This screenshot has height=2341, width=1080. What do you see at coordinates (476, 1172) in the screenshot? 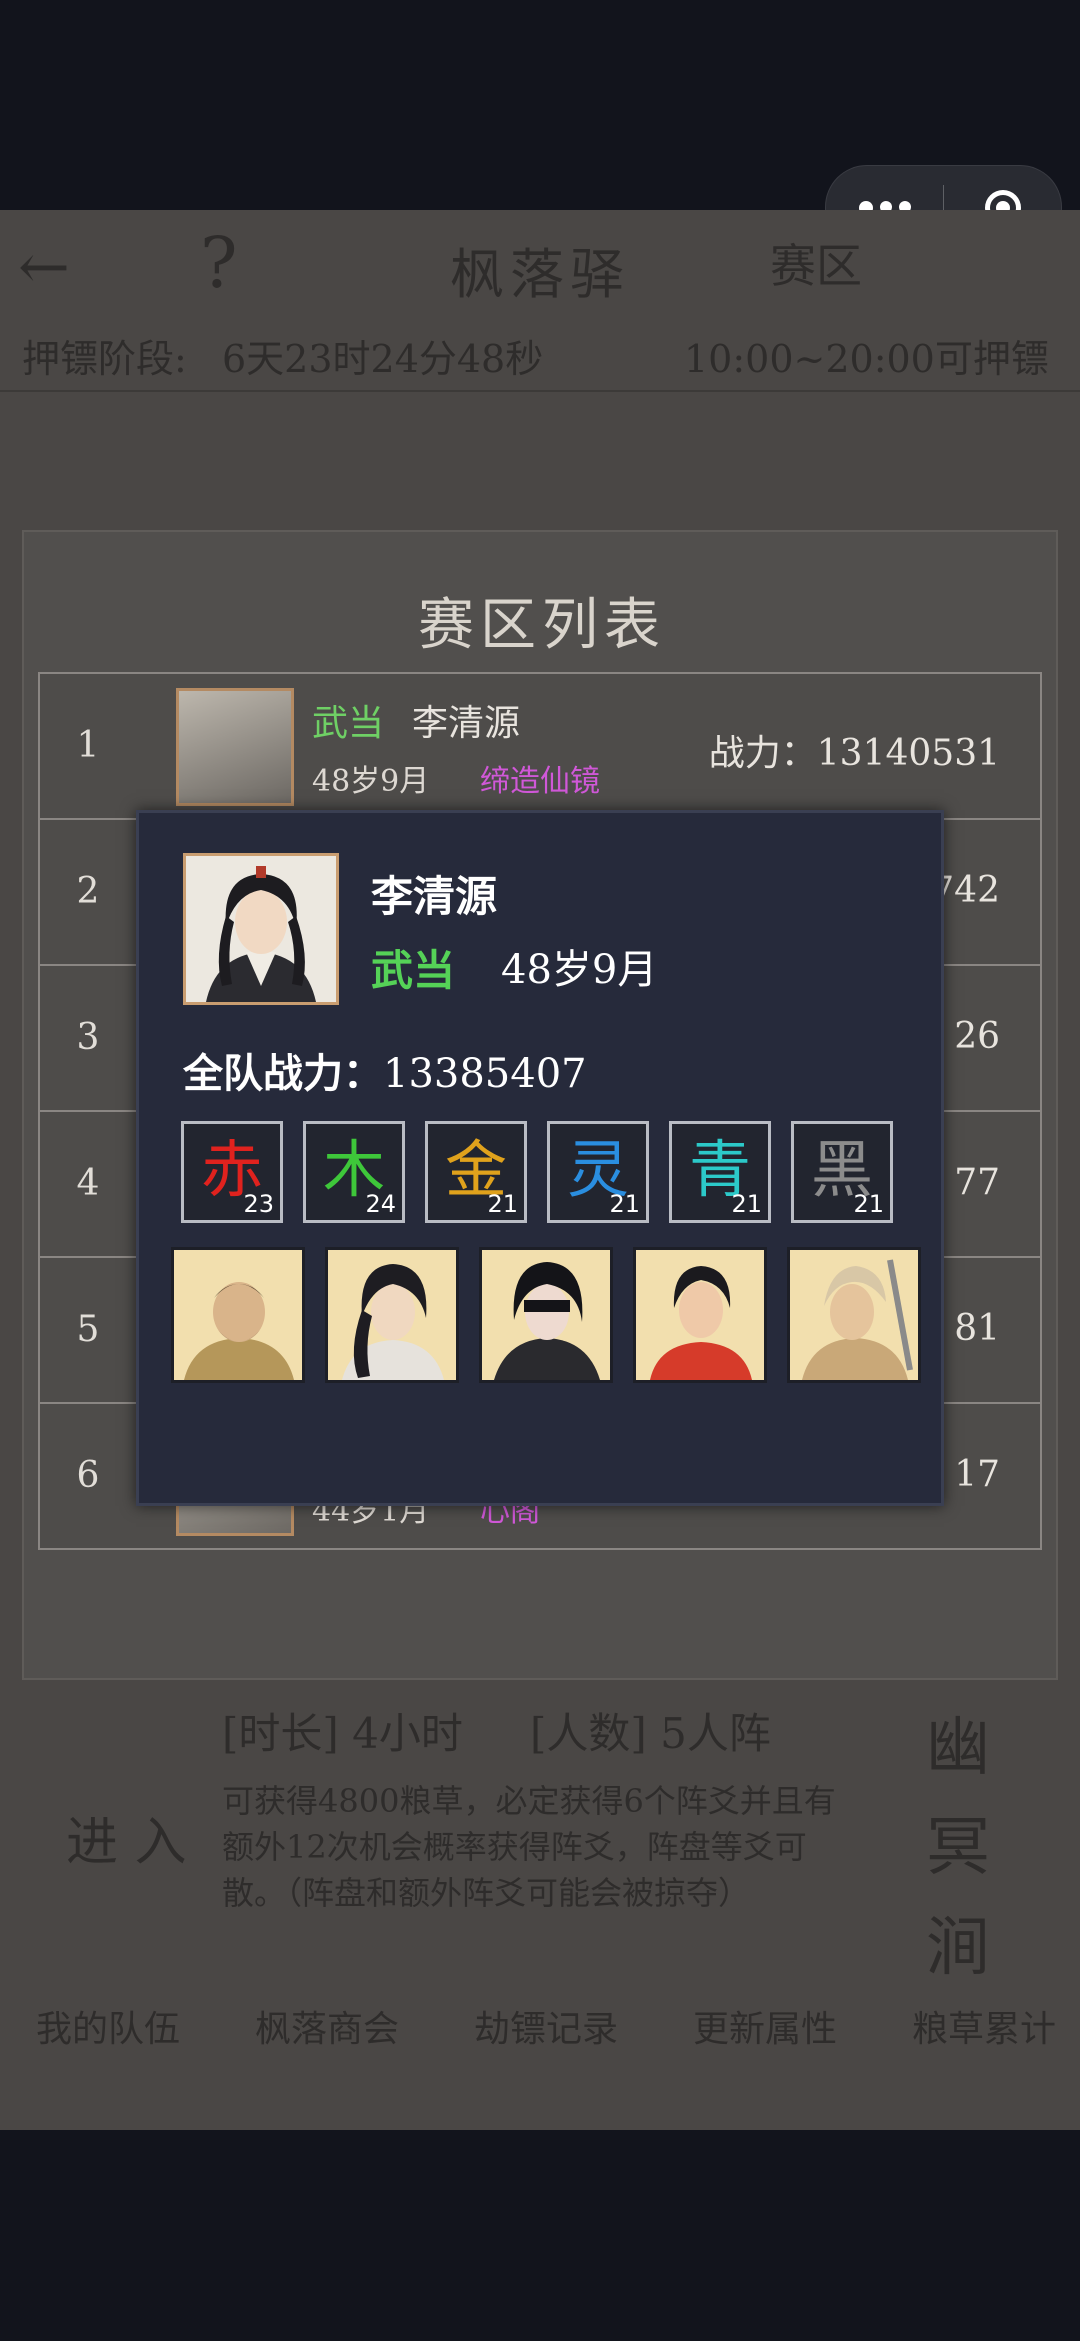
I see `element-metal: 金 21` at bounding box center [476, 1172].